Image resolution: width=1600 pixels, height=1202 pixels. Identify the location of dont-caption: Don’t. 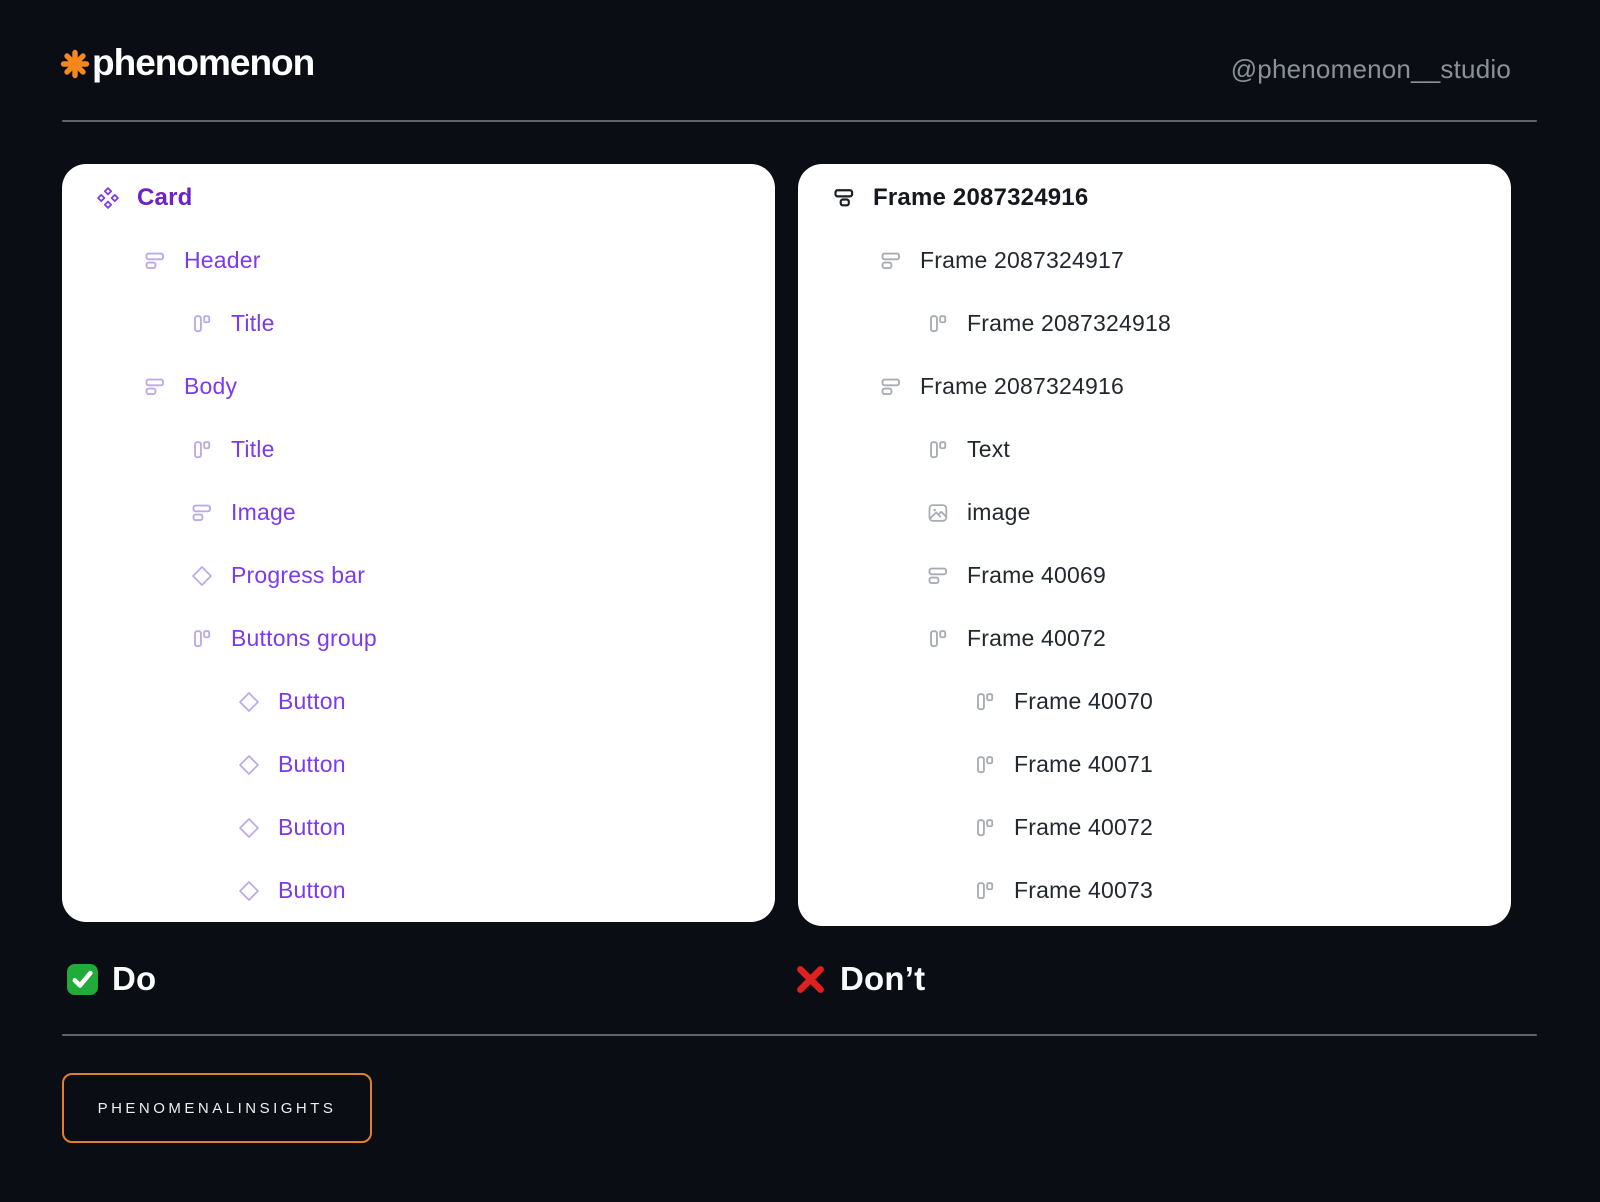
(859, 979).